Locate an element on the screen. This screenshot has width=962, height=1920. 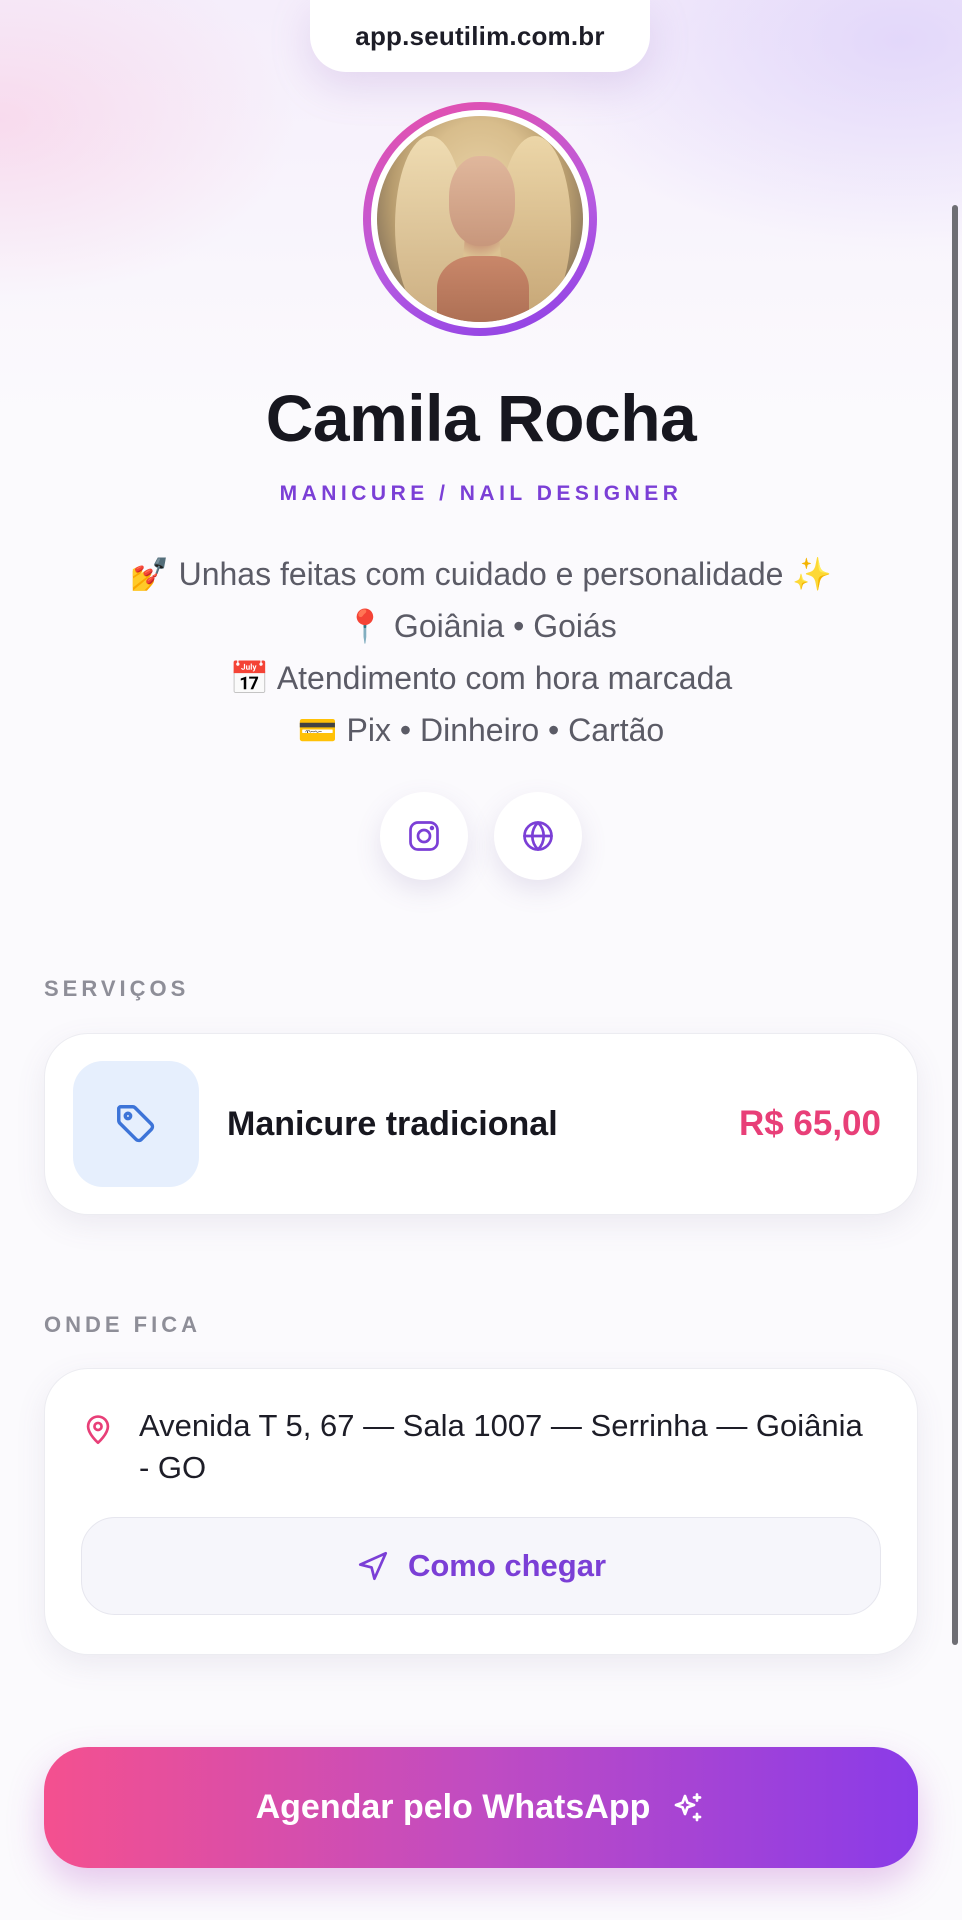
navigation-arrow-icon is located at coordinates (373, 1566).